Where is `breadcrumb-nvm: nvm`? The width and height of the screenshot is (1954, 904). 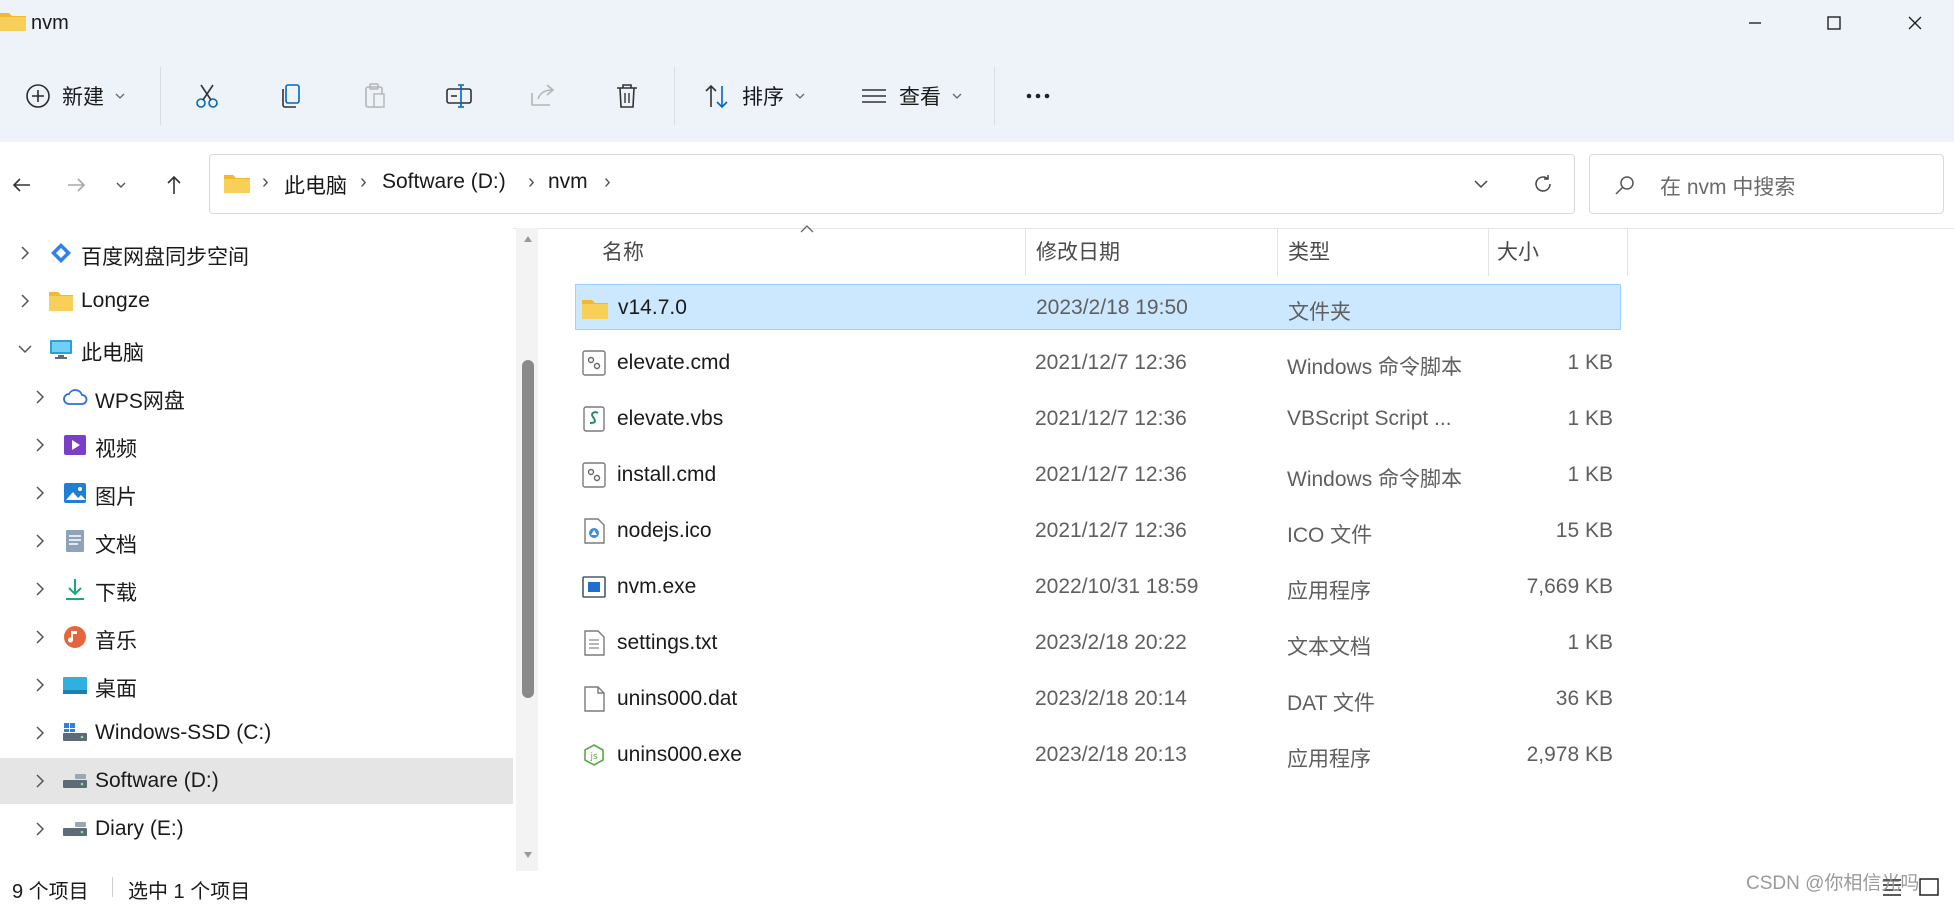
breadcrumb-nvm: nvm is located at coordinates (568, 182).